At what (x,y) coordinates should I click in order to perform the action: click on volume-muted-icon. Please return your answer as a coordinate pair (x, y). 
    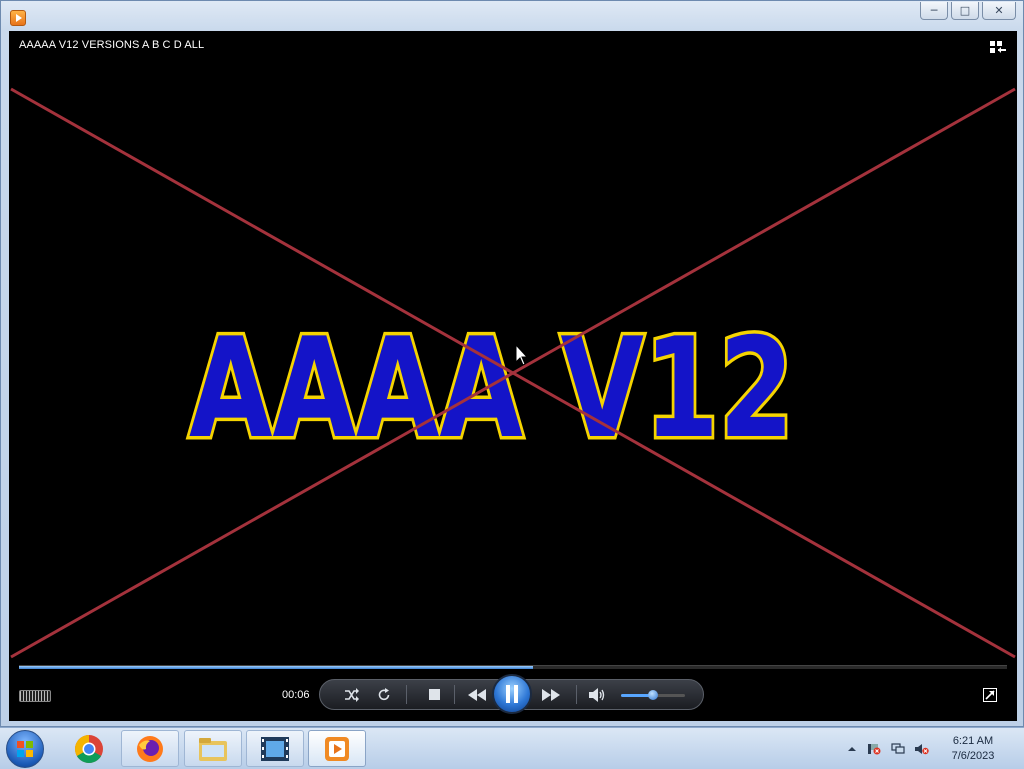
    Looking at the image, I should click on (922, 749).